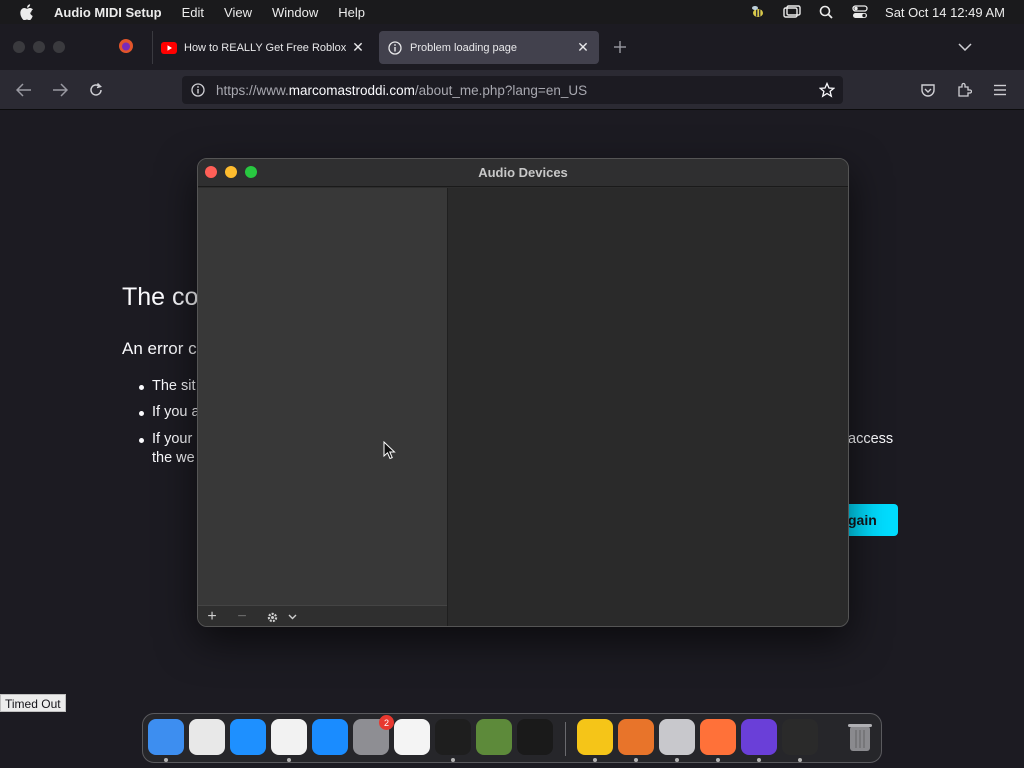 This screenshot has width=1024, height=768. I want to click on url-prefix: https://www., so click(252, 90).